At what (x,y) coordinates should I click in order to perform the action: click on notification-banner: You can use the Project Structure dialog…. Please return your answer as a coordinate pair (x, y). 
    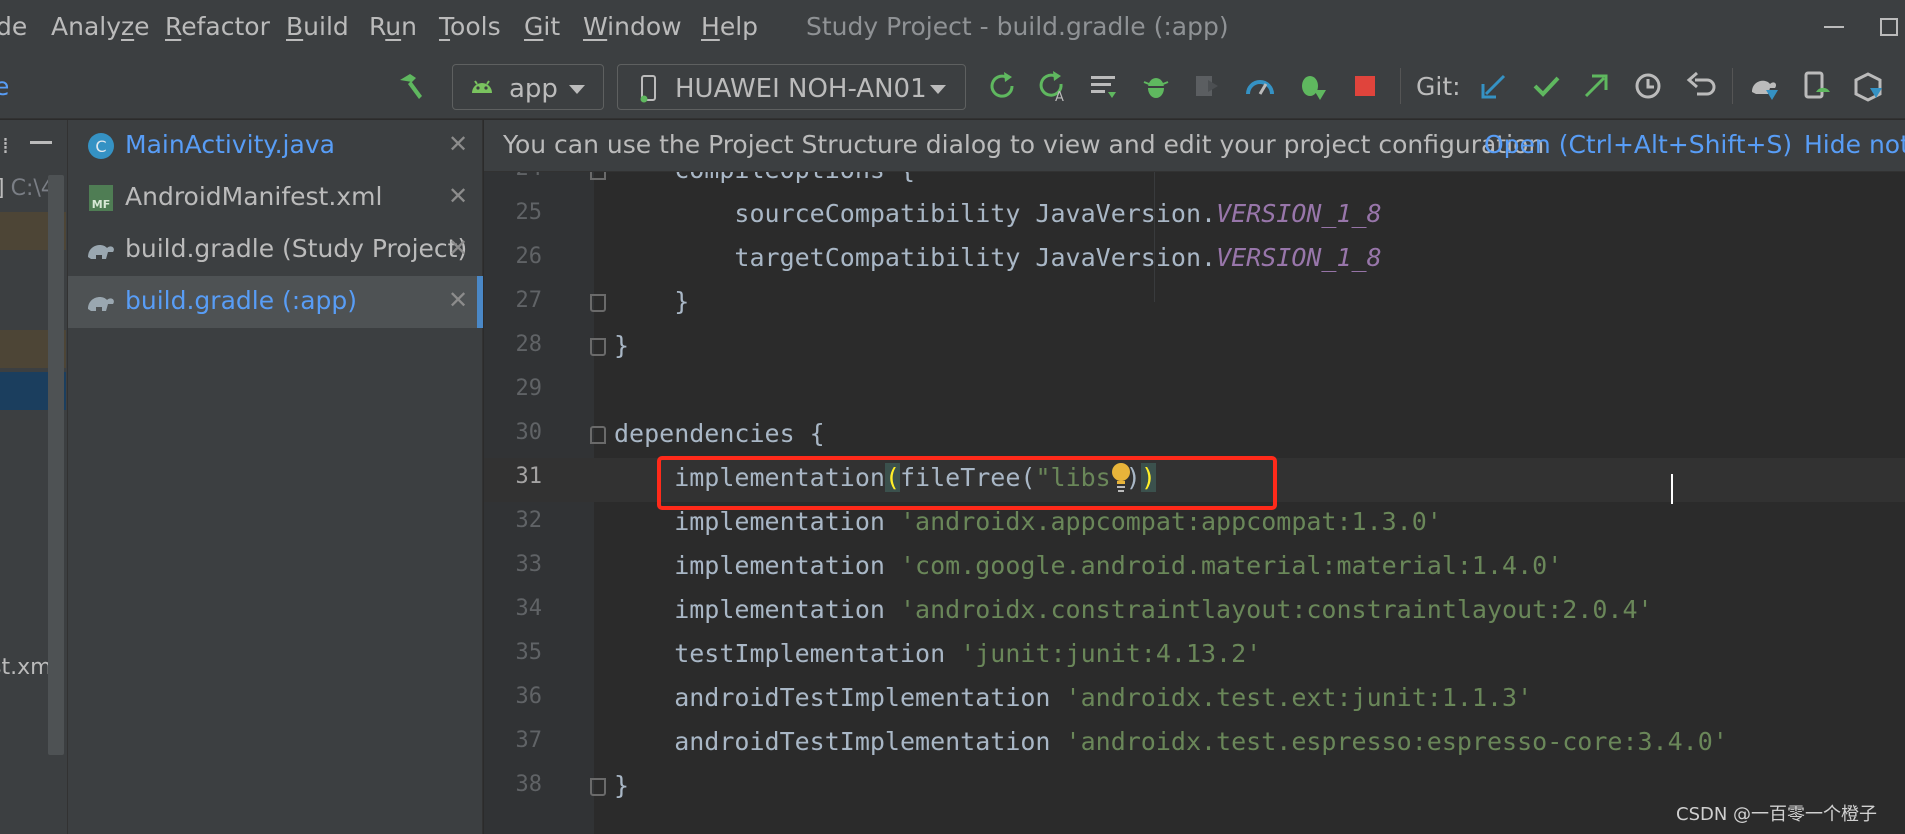
    Looking at the image, I should click on (1194, 146).